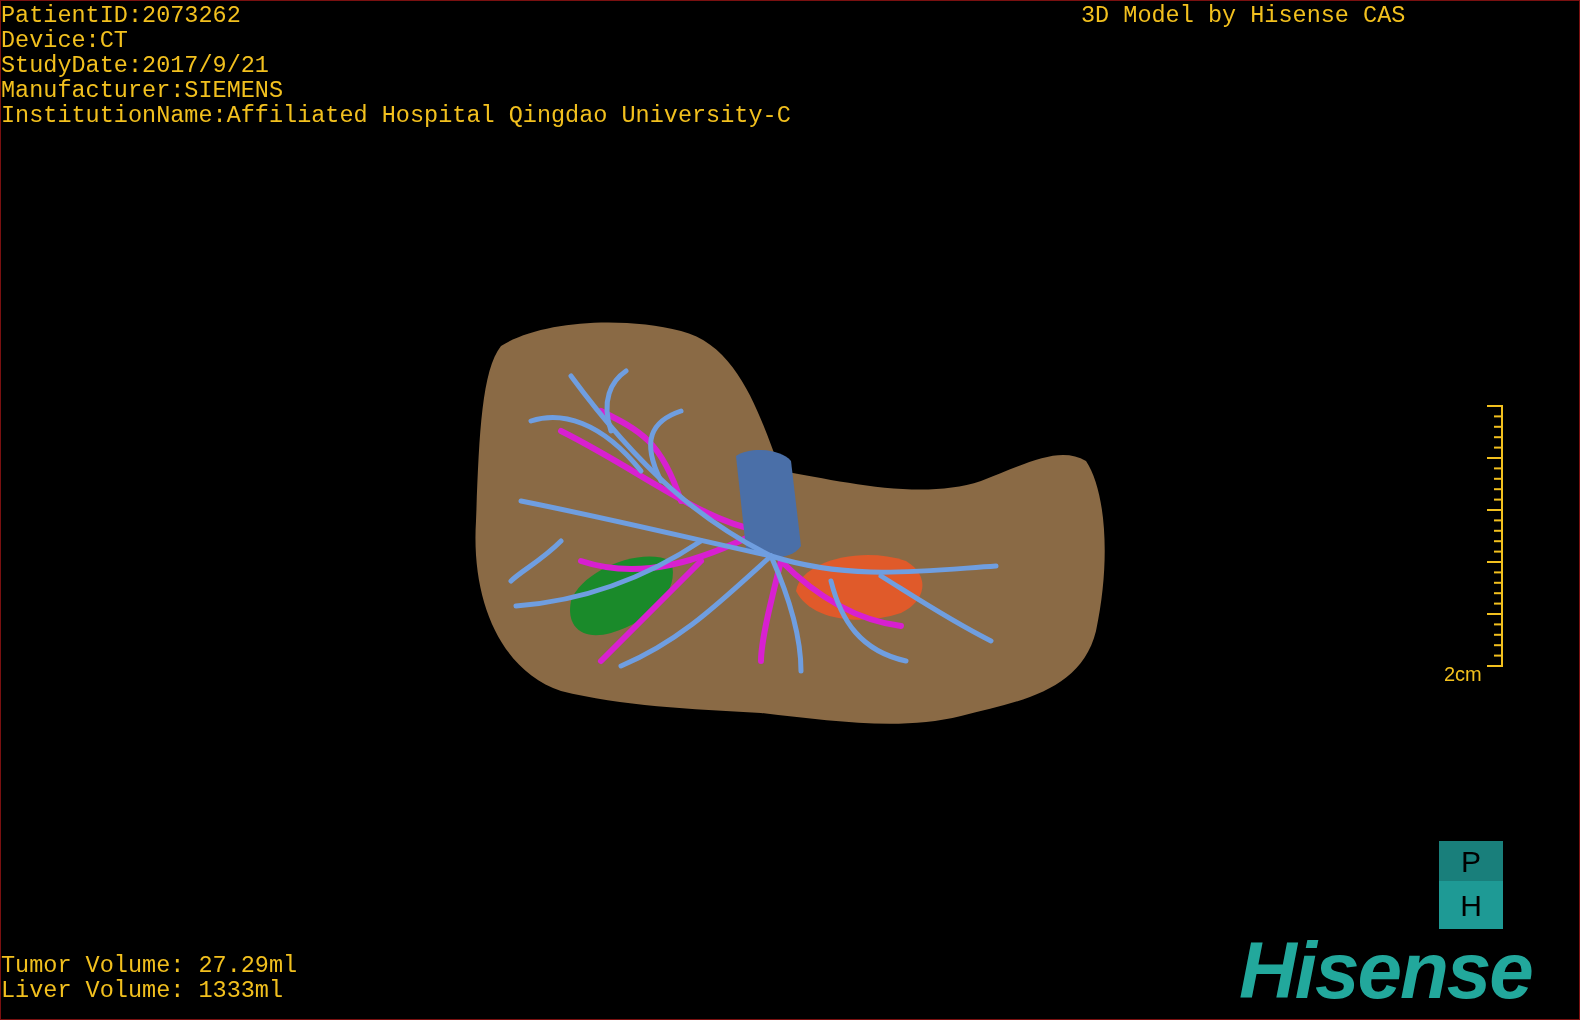 The image size is (1580, 1020). Describe the element at coordinates (65, 40) in the screenshot. I see `patient-info-line: Device:CT` at that location.